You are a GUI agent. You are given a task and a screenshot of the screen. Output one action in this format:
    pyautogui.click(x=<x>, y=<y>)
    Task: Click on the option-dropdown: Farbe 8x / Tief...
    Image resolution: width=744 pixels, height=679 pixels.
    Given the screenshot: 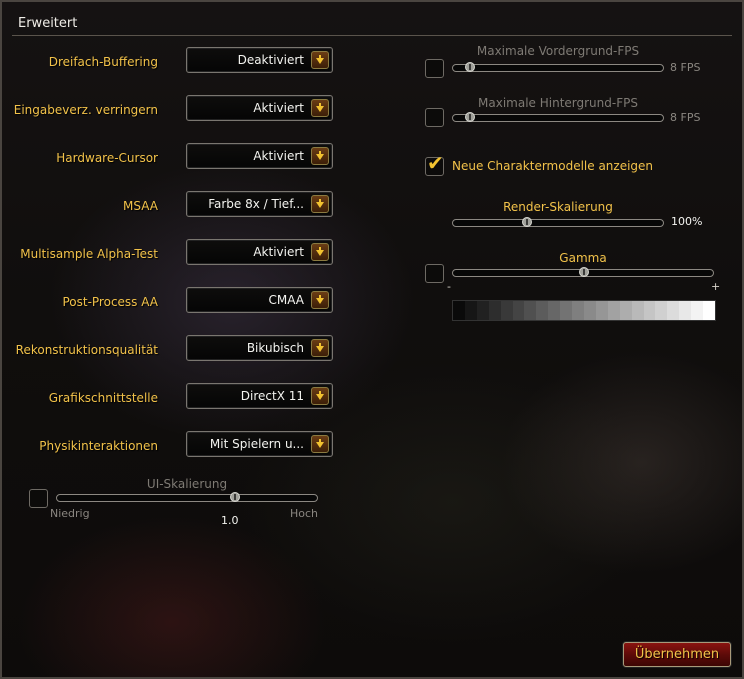 What is the action you would take?
    pyautogui.click(x=259, y=204)
    